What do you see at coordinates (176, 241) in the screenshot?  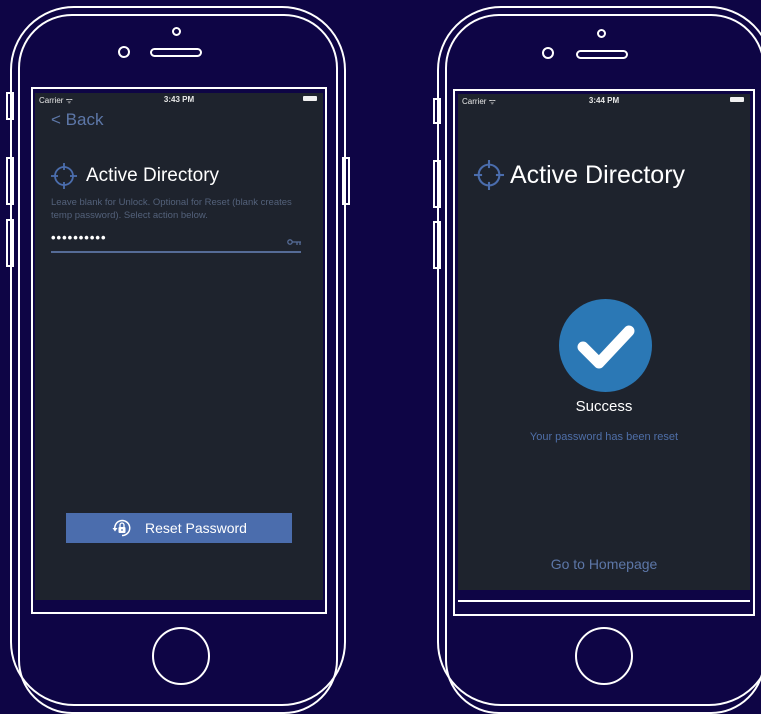 I see `password-field: ••••••••••` at bounding box center [176, 241].